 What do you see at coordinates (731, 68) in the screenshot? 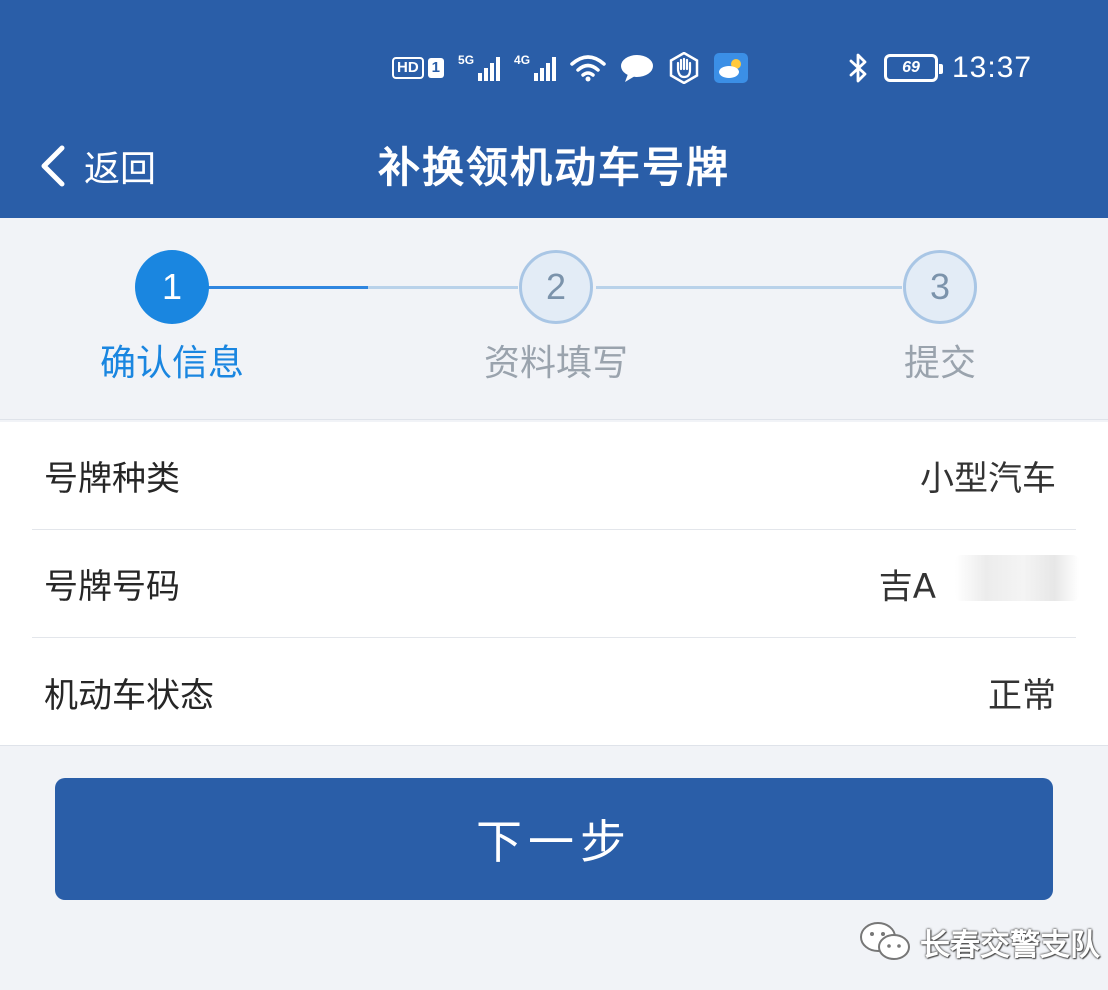
I see `weather-icon` at bounding box center [731, 68].